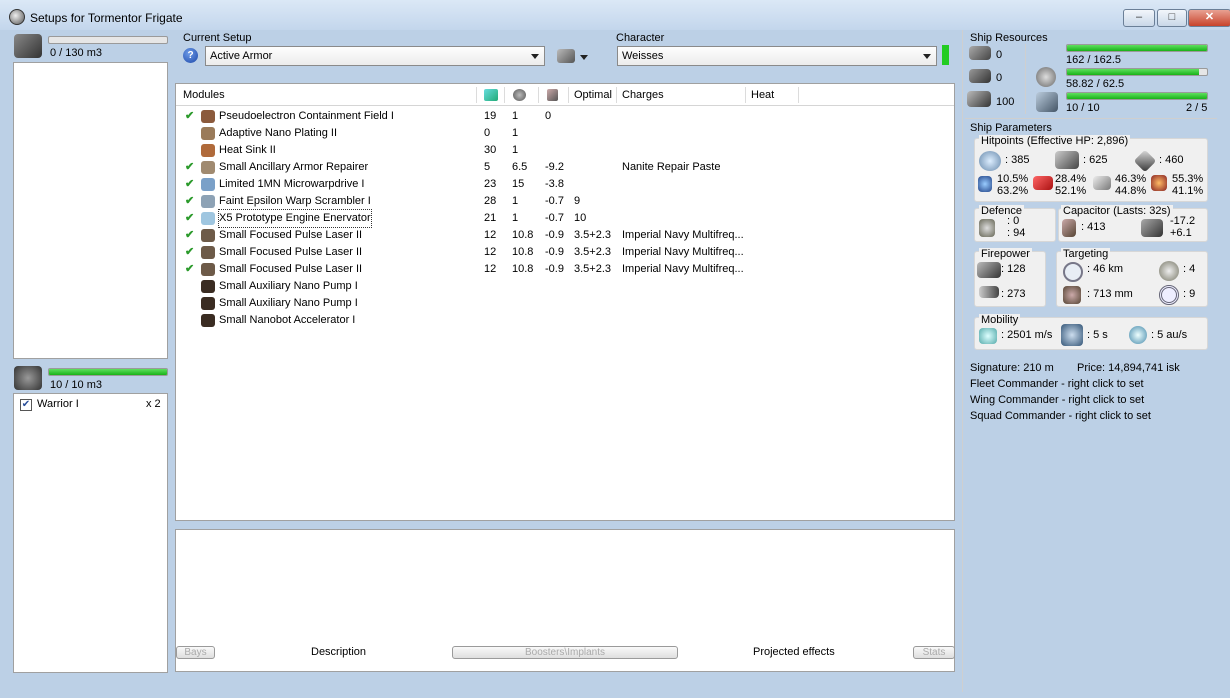 The width and height of the screenshot is (1230, 698). Describe the element at coordinates (934, 652) in the screenshot. I see `tab-stats: Stats` at that location.